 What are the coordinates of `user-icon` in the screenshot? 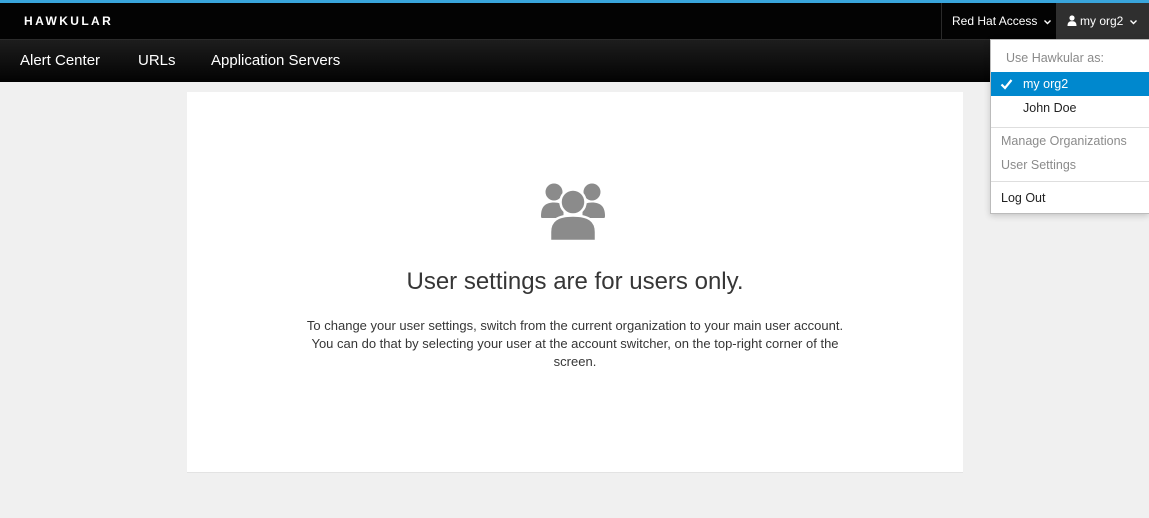 It's located at (1072, 20).